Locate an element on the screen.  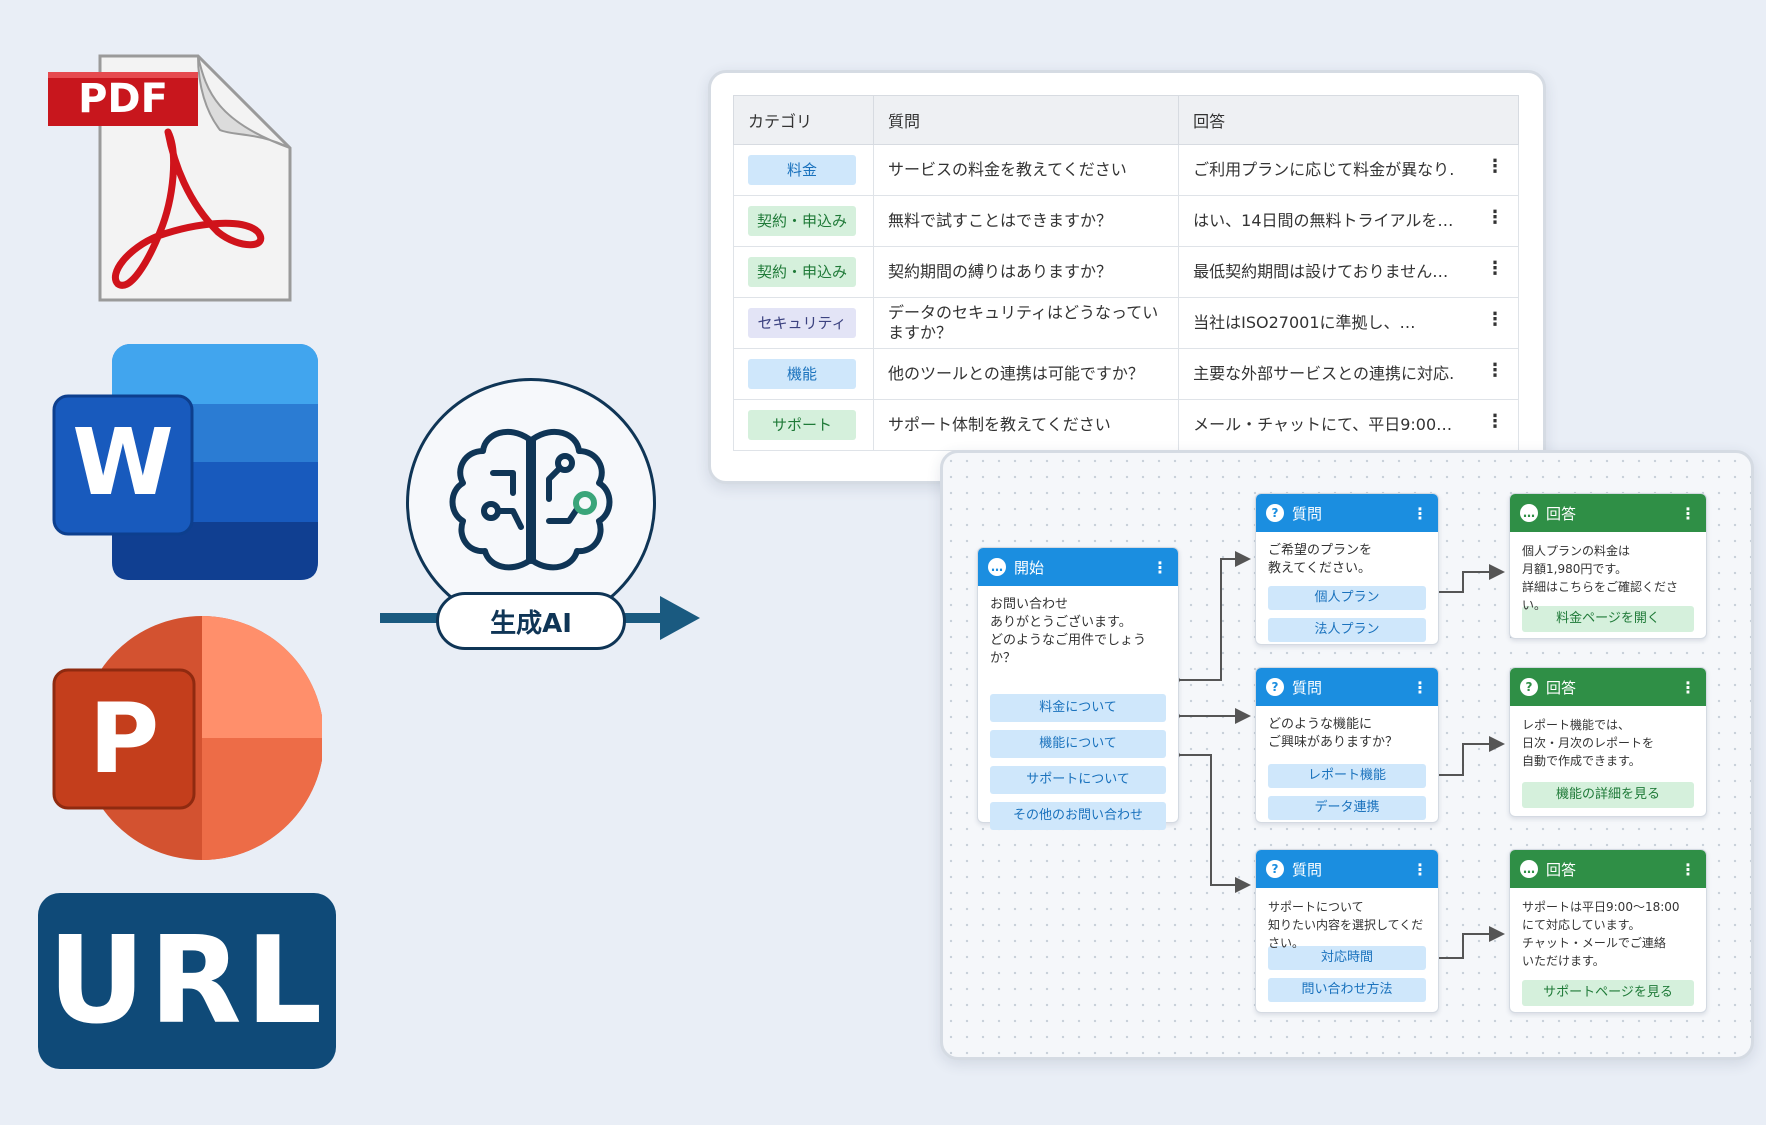
option-button: 機能について is located at coordinates (1078, 744).